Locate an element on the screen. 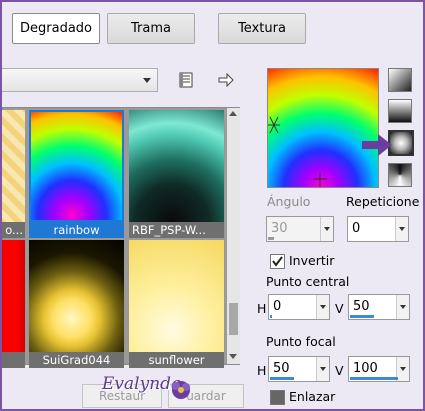 This screenshot has height=411, width=425. gallery-item: SuiGrad044 is located at coordinates (76, 304).